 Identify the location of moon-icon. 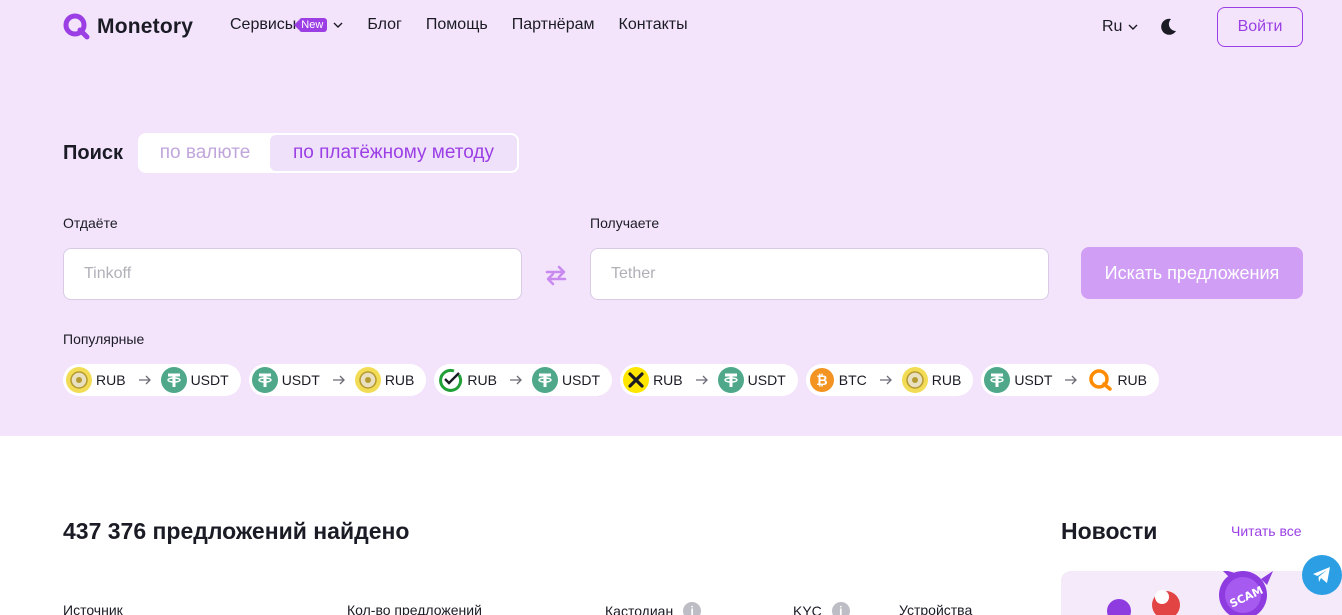
(1168, 27).